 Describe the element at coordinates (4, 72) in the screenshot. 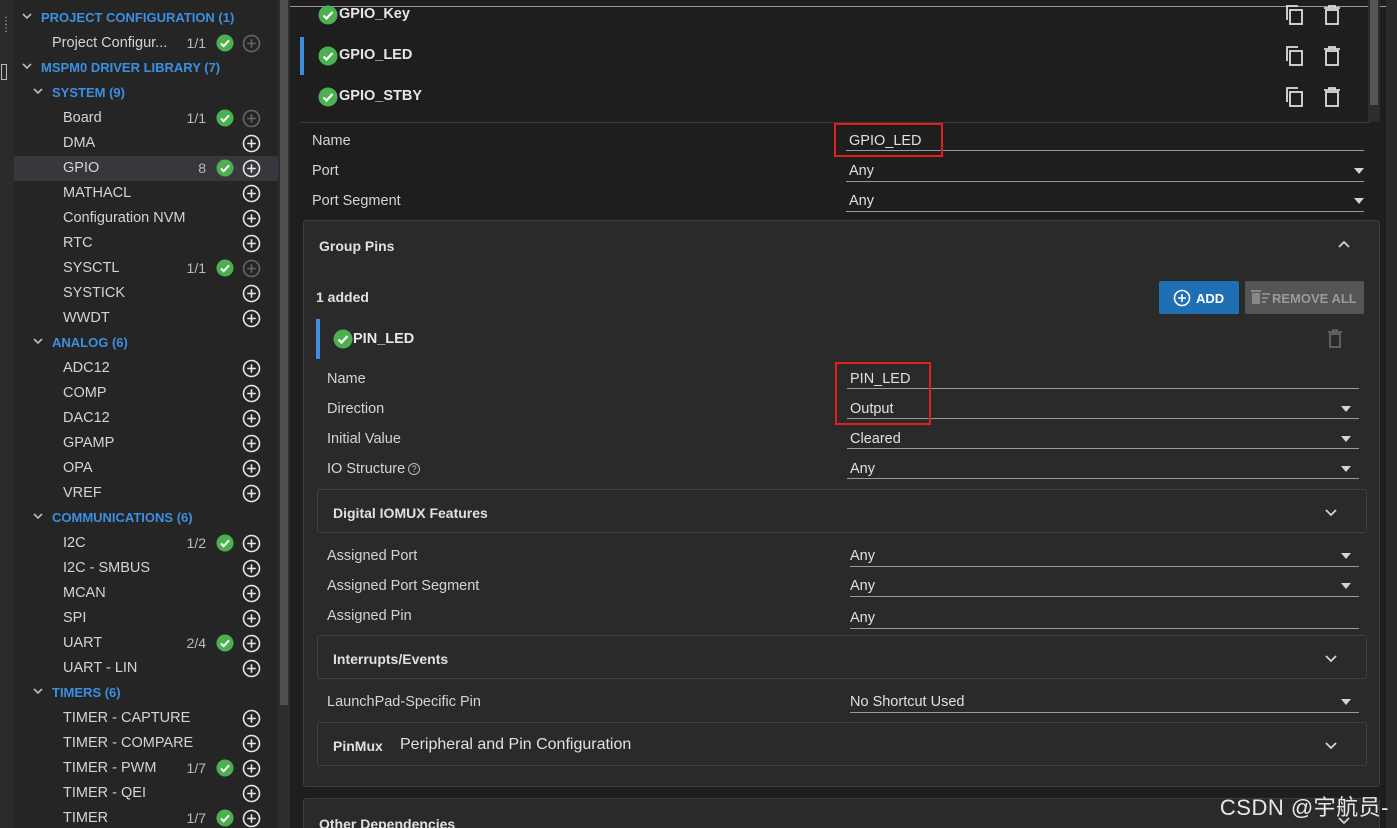

I see `panel-icon` at that location.